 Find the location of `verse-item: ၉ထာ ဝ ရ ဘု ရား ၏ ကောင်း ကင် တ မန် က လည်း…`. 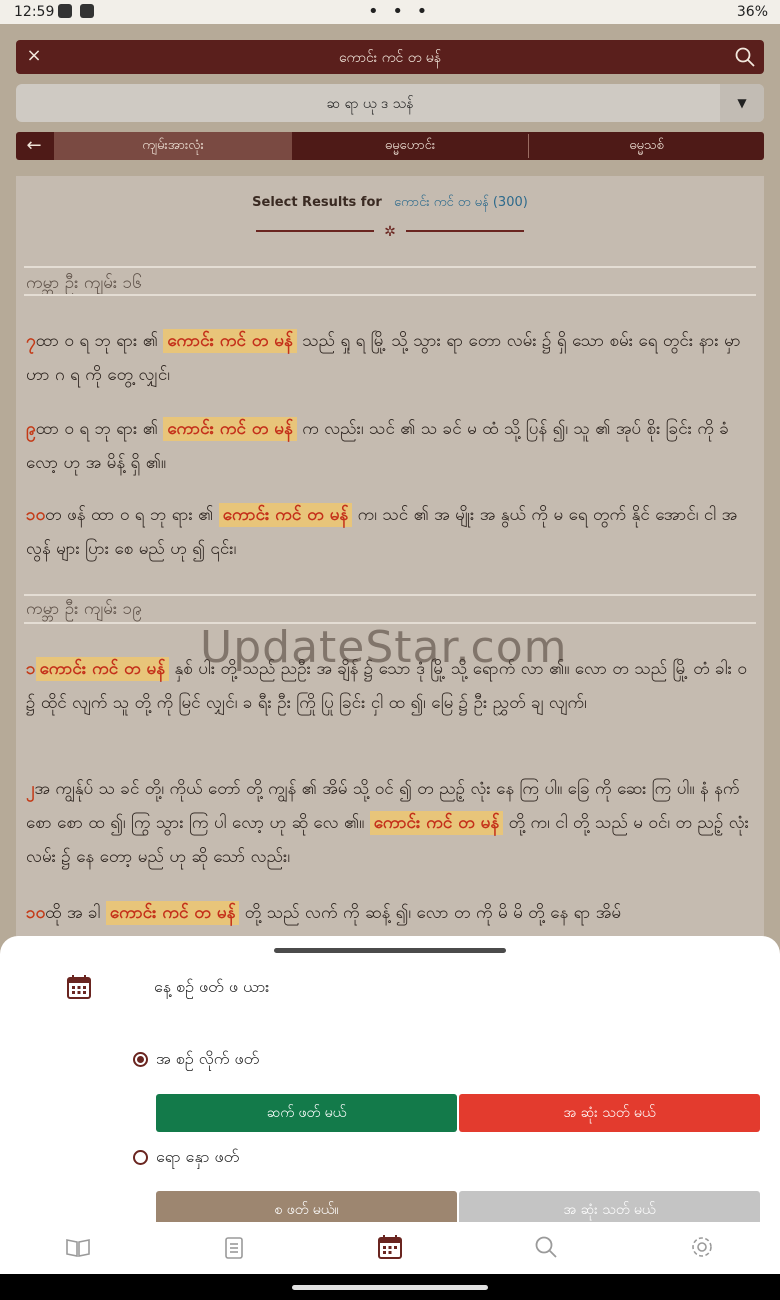

verse-item: ၉ထာ ဝ ရ ဘု ရား ၏ ကောင်း ကင် တ မန် က လည်း… is located at coordinates (390, 446).